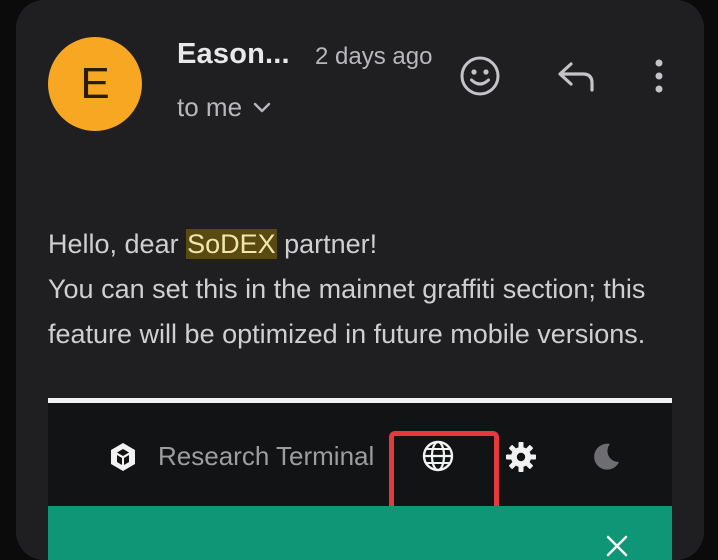  I want to click on more-options-button, so click(659, 76).